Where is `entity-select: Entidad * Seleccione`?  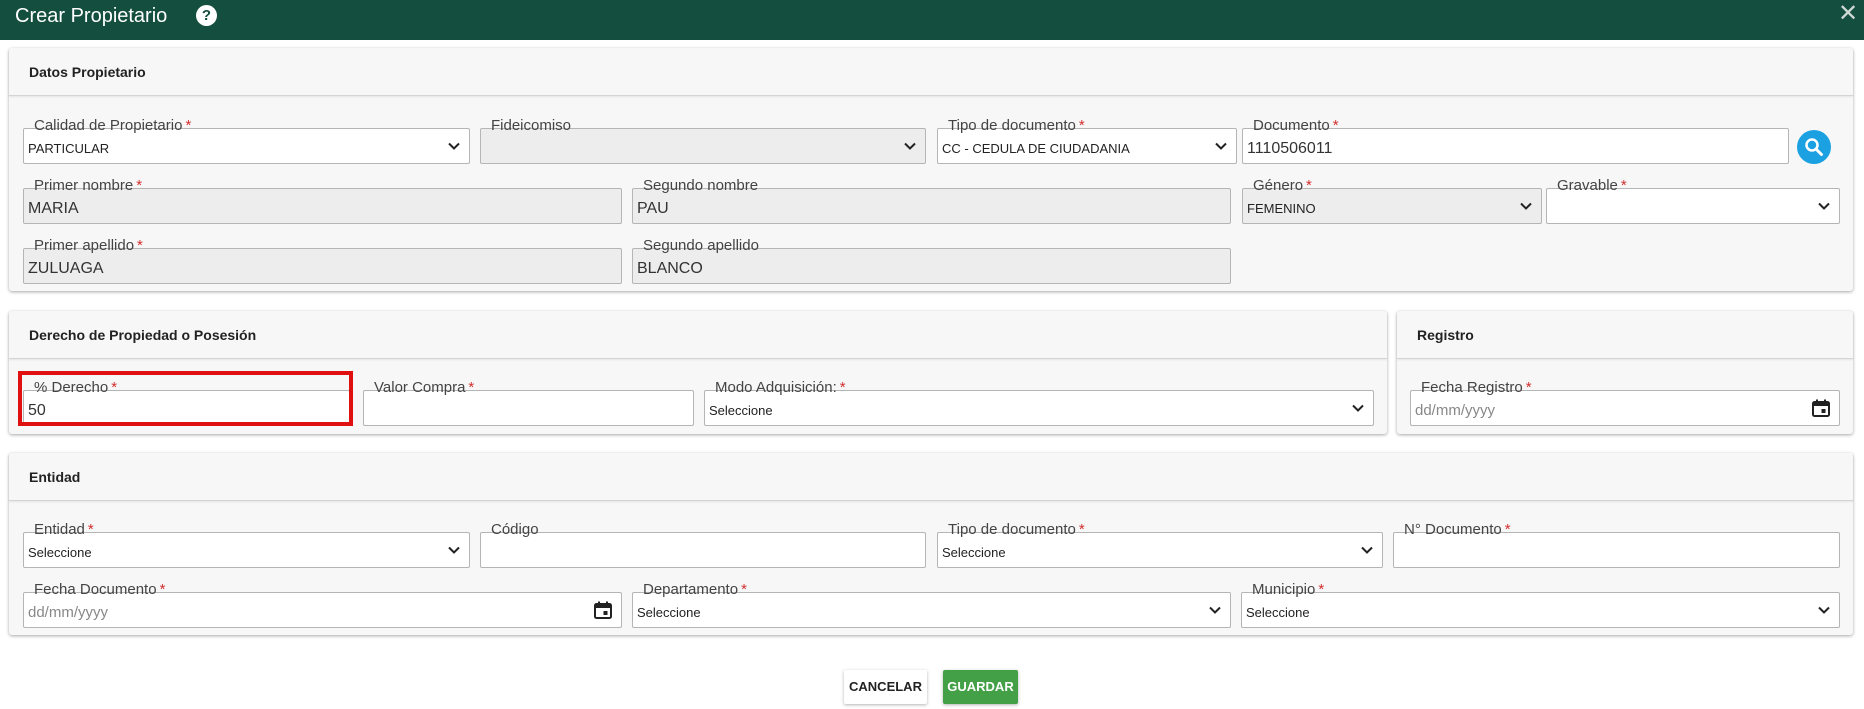
entity-select: Entidad * Seleccione is located at coordinates (246, 544).